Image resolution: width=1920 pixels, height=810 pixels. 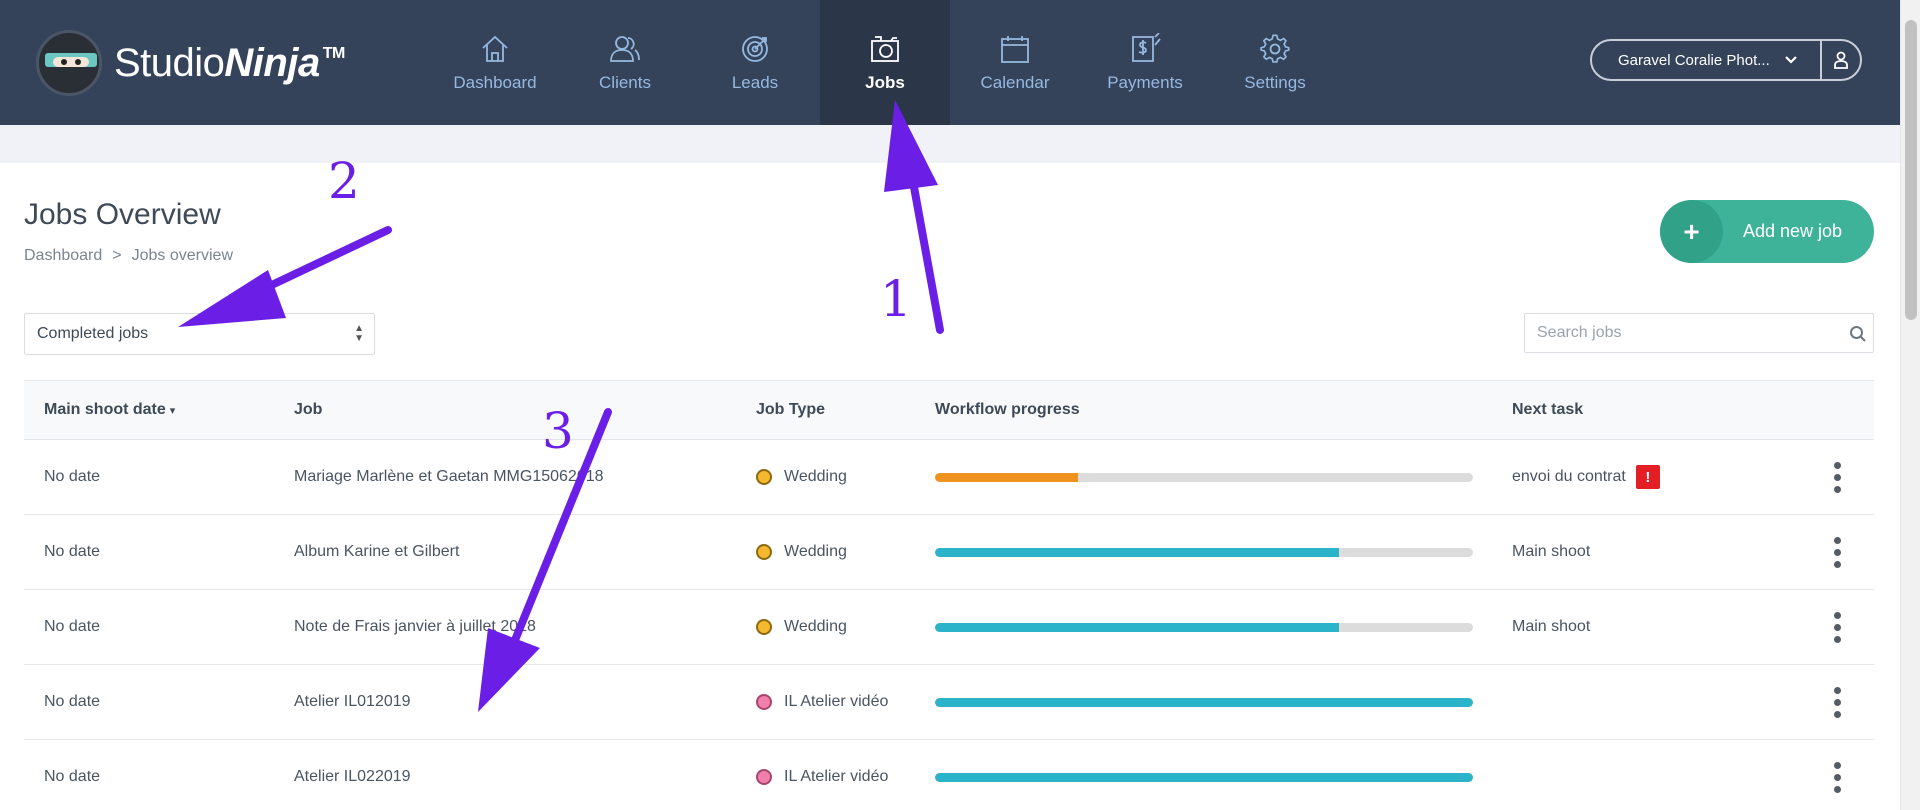 What do you see at coordinates (199, 334) in the screenshot?
I see `job-status-select: Completed jobs ▲ ▼` at bounding box center [199, 334].